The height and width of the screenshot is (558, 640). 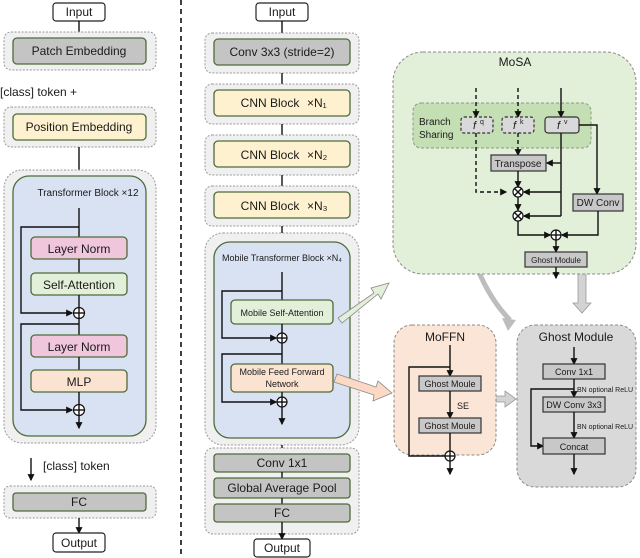 What do you see at coordinates (79, 285) in the screenshot?
I see `self-attention-label: Self-Attention` at bounding box center [79, 285].